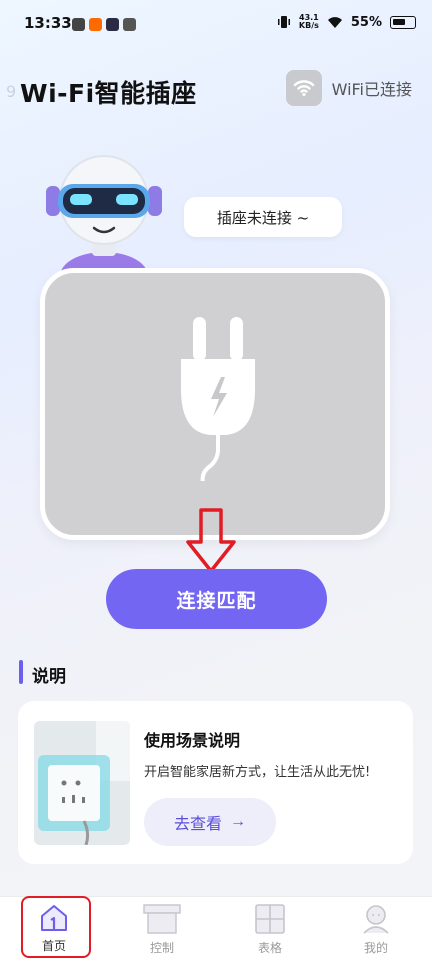 The height and width of the screenshot is (964, 432). What do you see at coordinates (197, 824) in the screenshot?
I see `view-button-label: 去查看` at bounding box center [197, 824].